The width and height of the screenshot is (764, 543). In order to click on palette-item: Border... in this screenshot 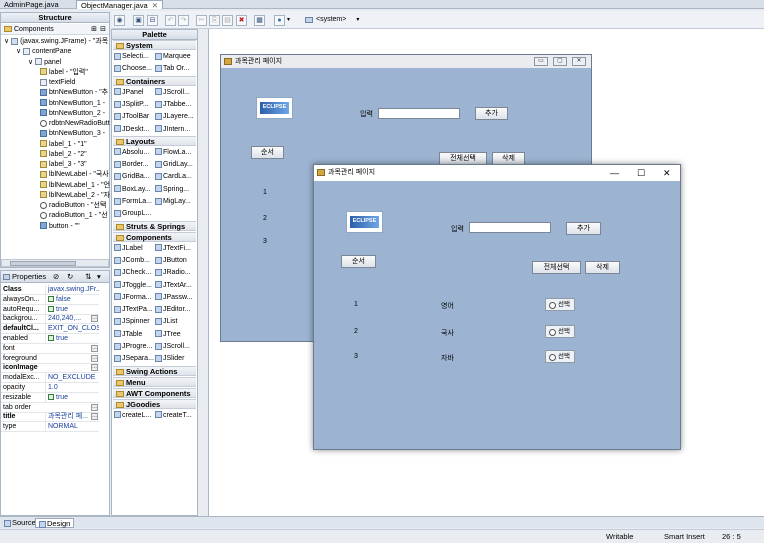, I will do `click(134, 164)`.